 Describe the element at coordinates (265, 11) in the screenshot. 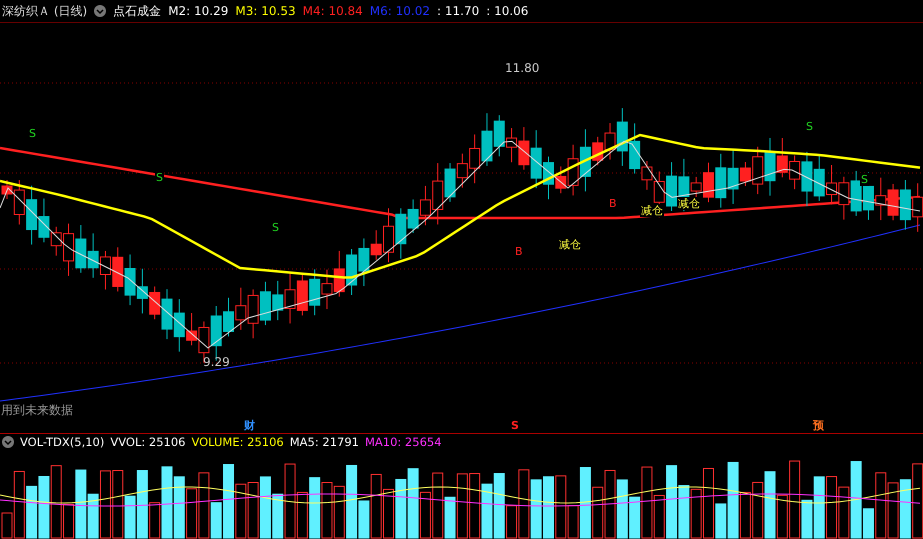

I see `indicator-reading: M3: 10.53` at that location.